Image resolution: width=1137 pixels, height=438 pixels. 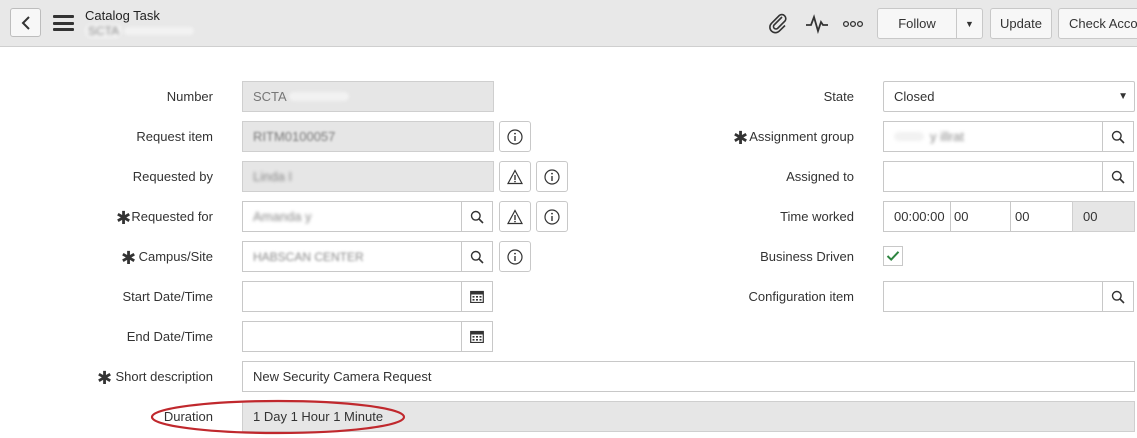 What do you see at coordinates (352, 336) in the screenshot?
I see `end-date-field` at bounding box center [352, 336].